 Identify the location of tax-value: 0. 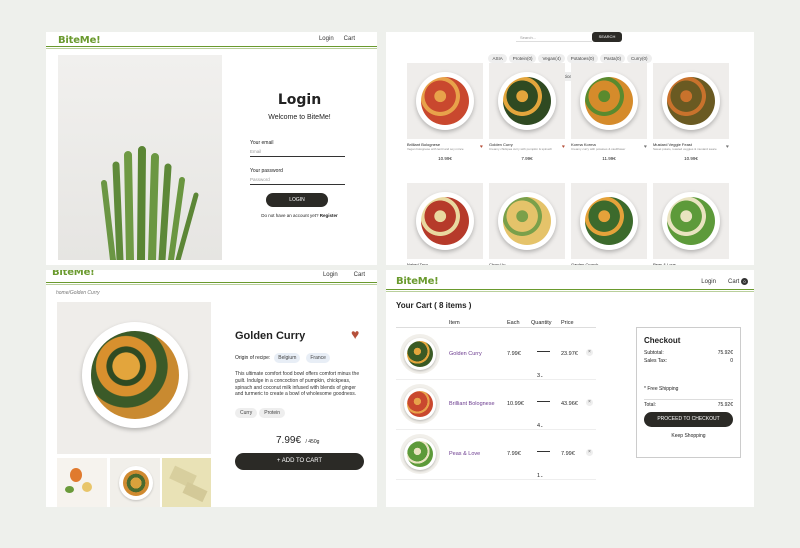
(731, 361).